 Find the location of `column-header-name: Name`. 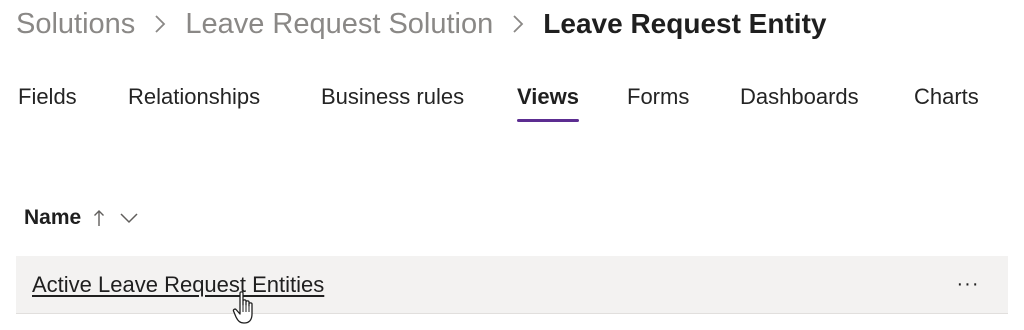

column-header-name: Name is located at coordinates (81, 218).